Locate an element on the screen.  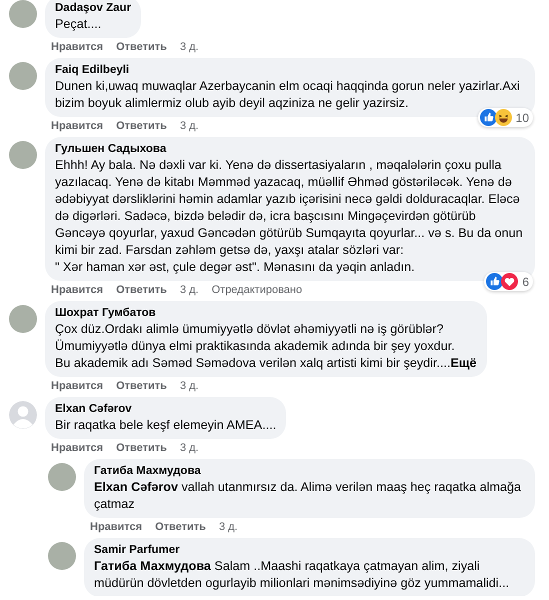
comment-author: Гульшен Садыхова is located at coordinates (290, 149).